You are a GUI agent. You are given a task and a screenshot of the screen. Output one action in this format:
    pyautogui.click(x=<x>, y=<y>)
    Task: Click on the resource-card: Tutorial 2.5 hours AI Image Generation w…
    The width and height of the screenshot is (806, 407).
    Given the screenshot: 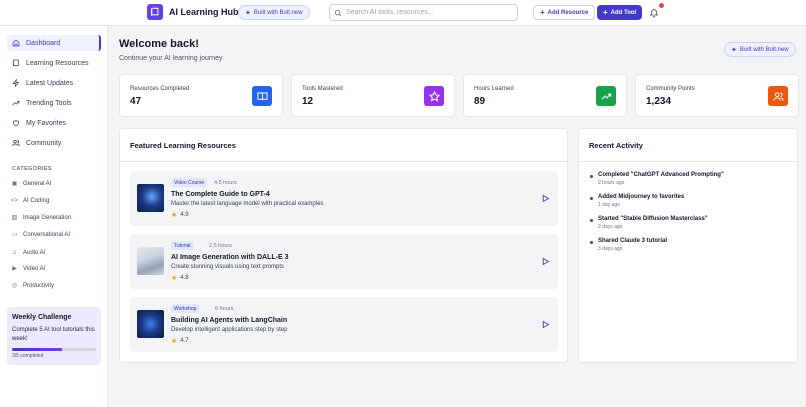 What is the action you would take?
    pyautogui.click(x=344, y=261)
    